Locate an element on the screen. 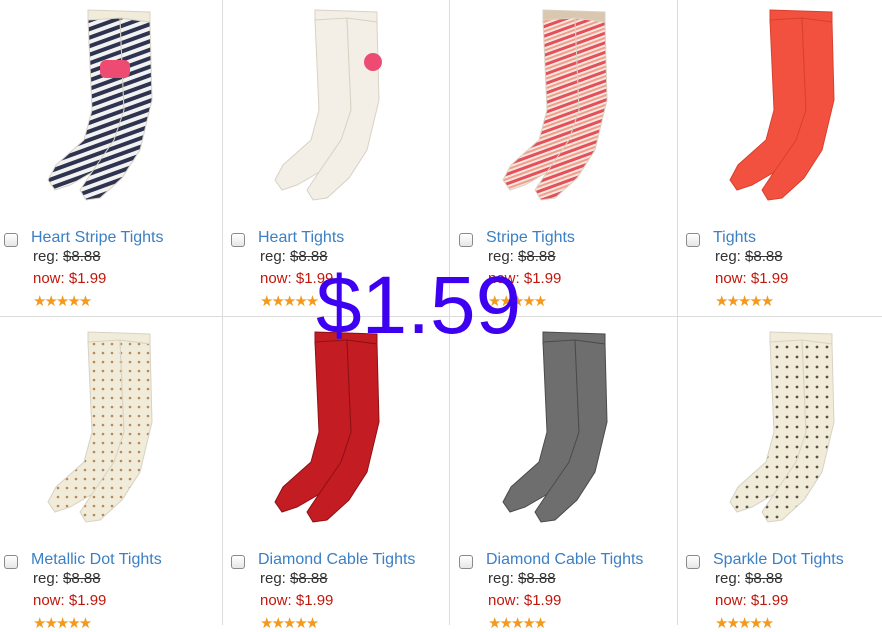 The width and height of the screenshot is (882, 632). overlay-price-text: $1.59 is located at coordinates (419, 305).